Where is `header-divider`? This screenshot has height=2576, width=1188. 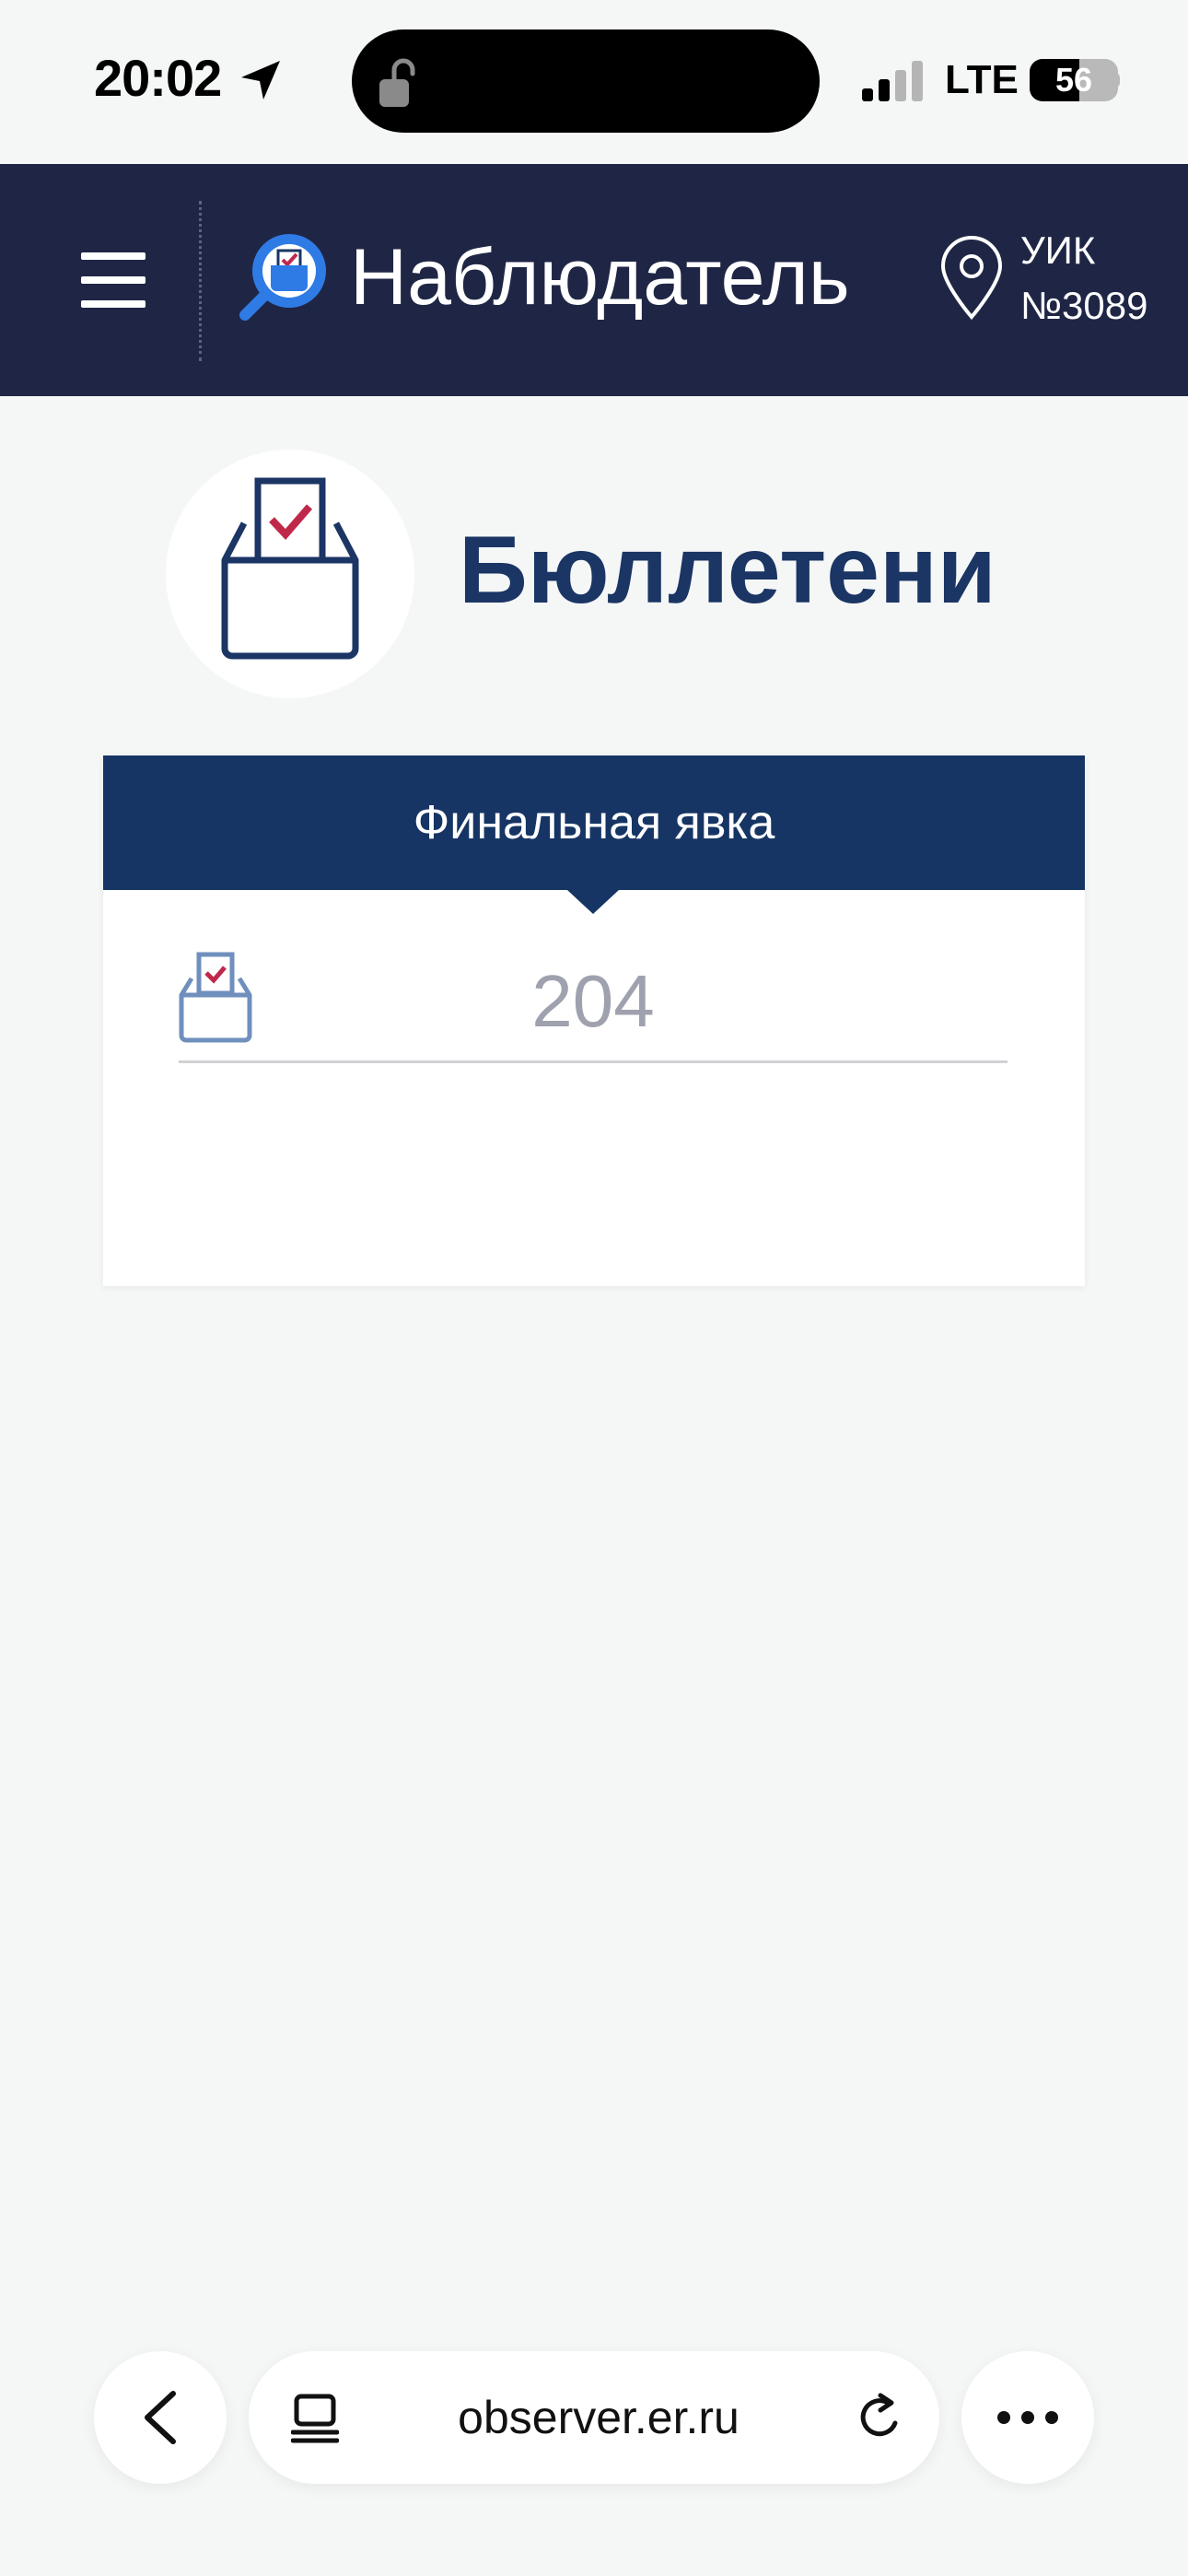
header-divider is located at coordinates (201, 281).